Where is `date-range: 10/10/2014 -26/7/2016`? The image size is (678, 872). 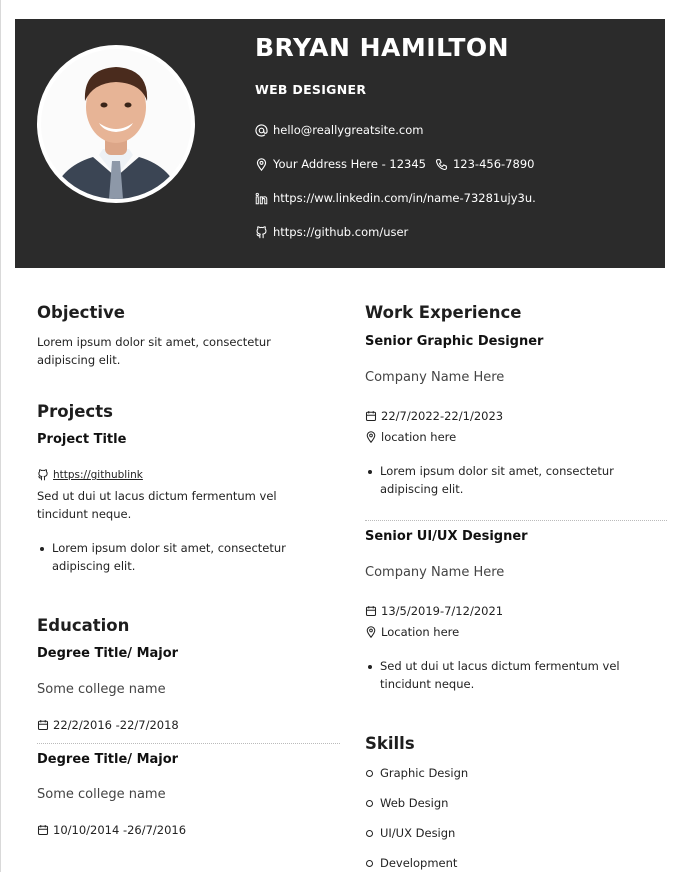 date-range: 10/10/2014 -26/7/2016 is located at coordinates (120, 830).